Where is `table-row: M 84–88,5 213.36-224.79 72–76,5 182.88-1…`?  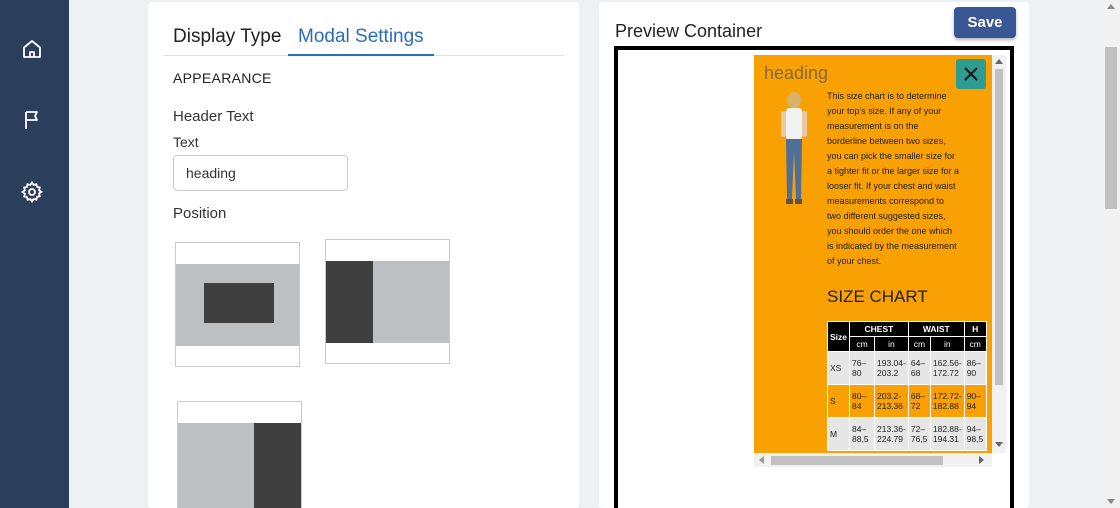 table-row: M 84–88,5 213.36-224.79 72–76,5 182.88-1… is located at coordinates (906, 434).